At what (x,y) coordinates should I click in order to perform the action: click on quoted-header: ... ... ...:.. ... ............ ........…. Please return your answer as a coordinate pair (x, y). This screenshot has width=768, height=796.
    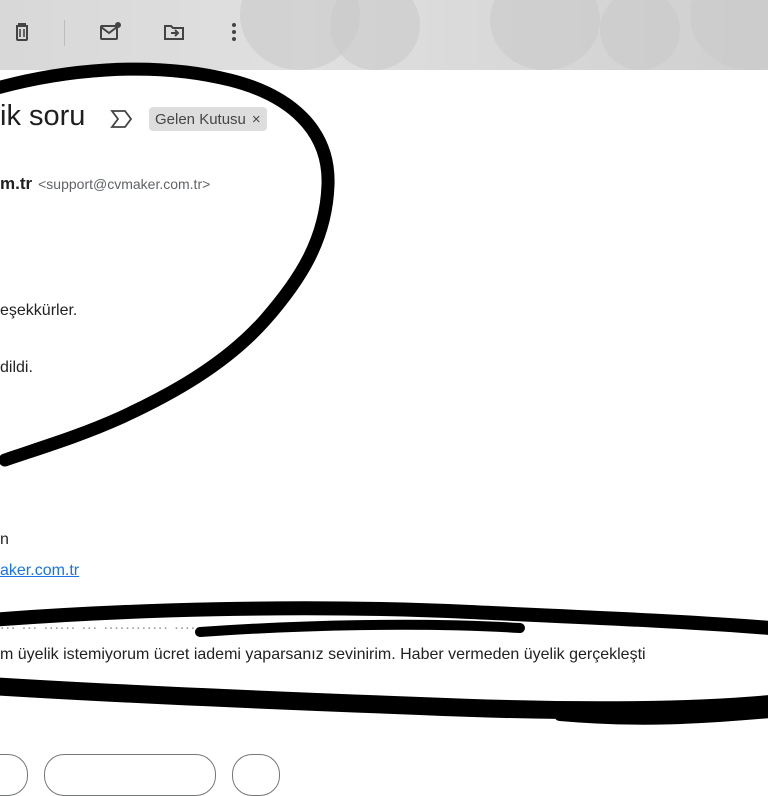
    Looking at the image, I should click on (155, 624).